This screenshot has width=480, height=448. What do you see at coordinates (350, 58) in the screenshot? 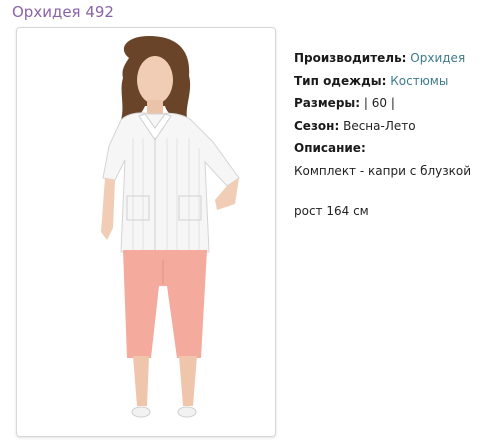
I see `manufacturer-label: Производитель:` at bounding box center [350, 58].